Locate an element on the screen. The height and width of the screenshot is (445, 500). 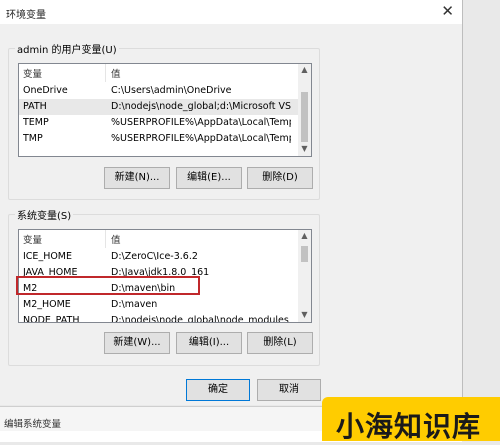
variable-value: D:\nodejs\node_global\node_modules is located at coordinates (200, 319).